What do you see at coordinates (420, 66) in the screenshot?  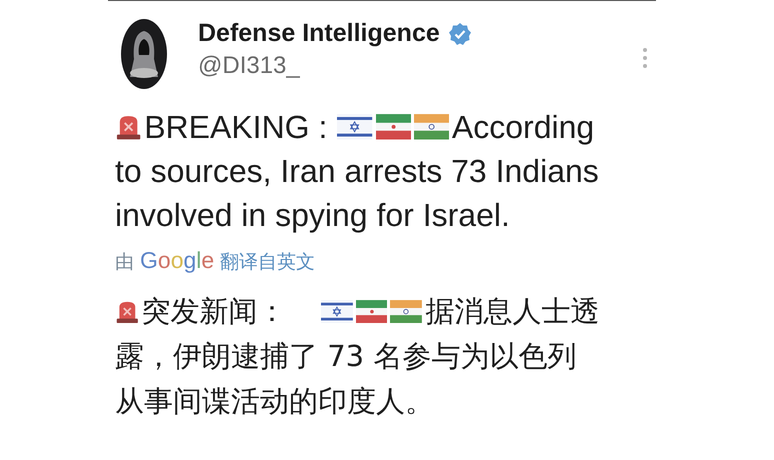 I see `author-handle: @DI313_` at bounding box center [420, 66].